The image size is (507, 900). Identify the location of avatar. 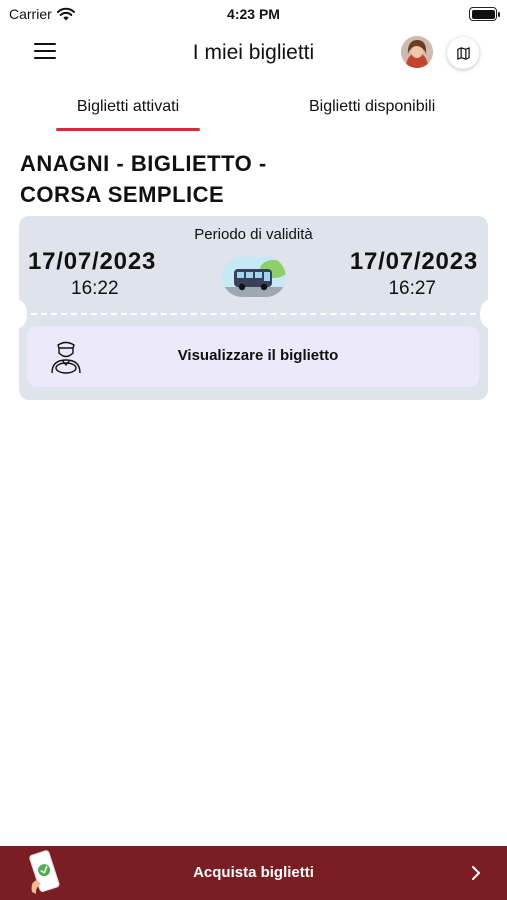
(417, 52).